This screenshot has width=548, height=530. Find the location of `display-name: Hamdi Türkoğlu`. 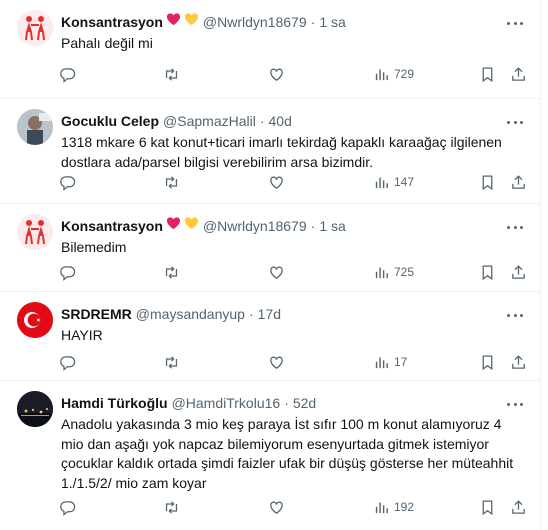

display-name: Hamdi Türkoğlu is located at coordinates (114, 403).